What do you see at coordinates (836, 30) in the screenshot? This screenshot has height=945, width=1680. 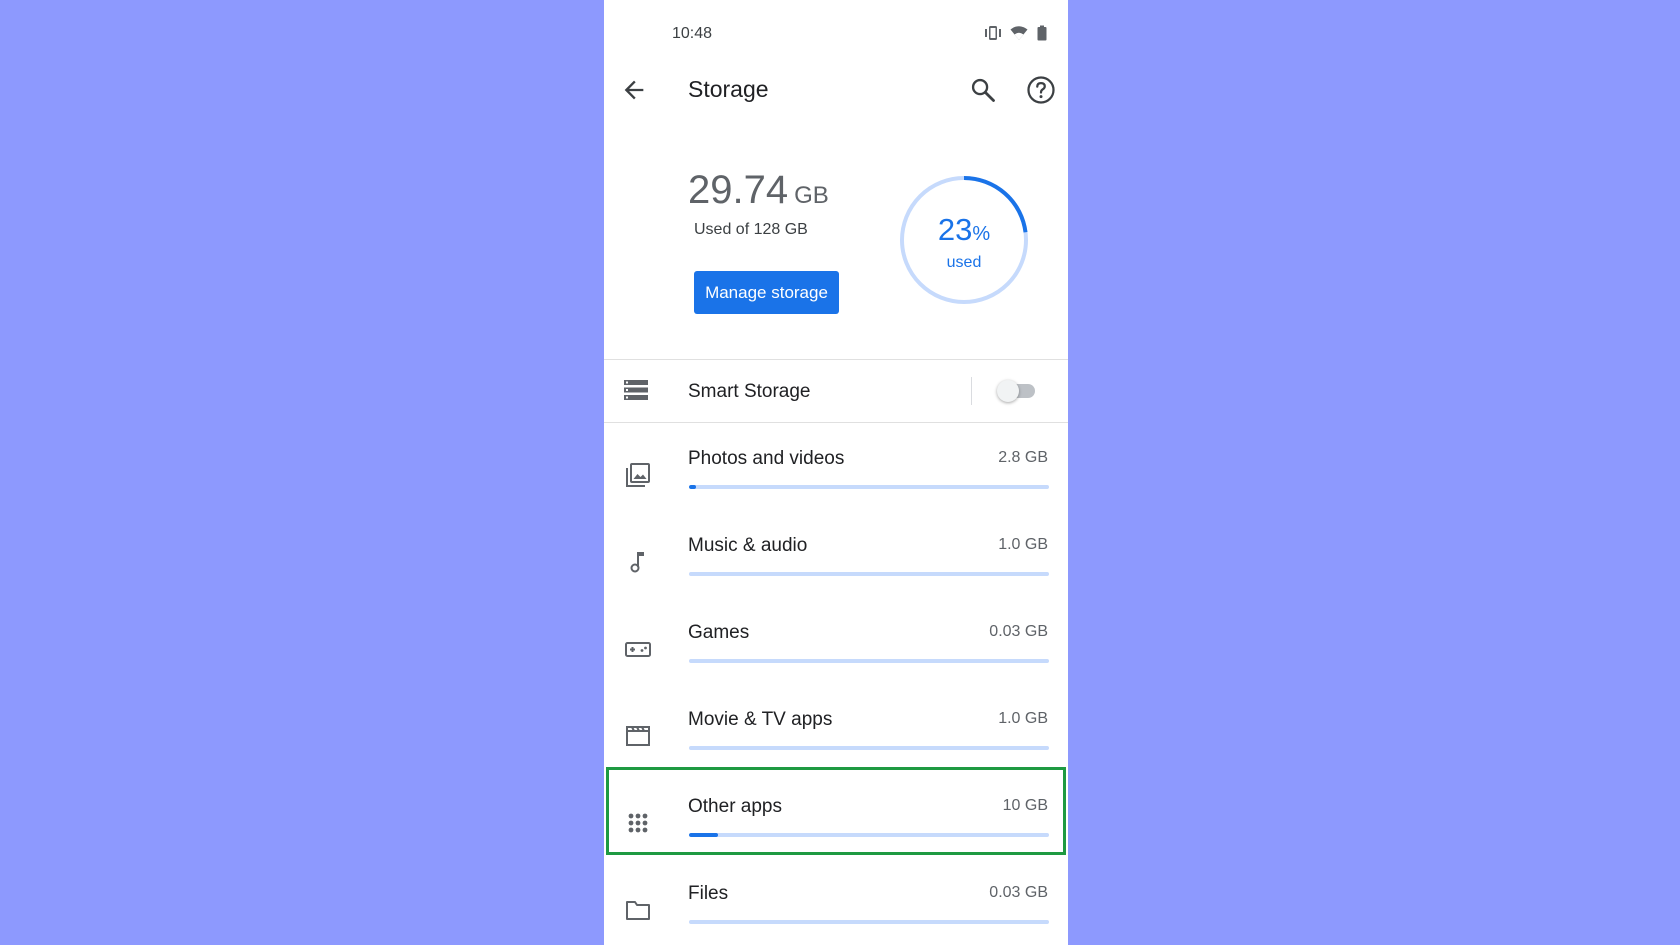 I see `status-bar: 10:48` at bounding box center [836, 30].